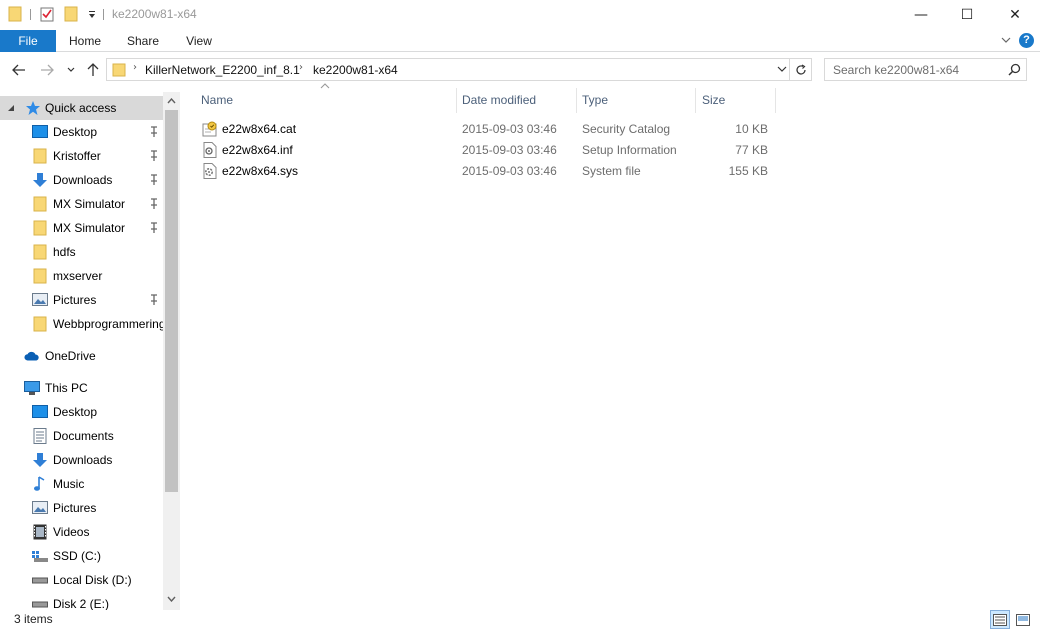  What do you see at coordinates (520, 620) in the screenshot?
I see `status-bar: 3 items` at bounding box center [520, 620].